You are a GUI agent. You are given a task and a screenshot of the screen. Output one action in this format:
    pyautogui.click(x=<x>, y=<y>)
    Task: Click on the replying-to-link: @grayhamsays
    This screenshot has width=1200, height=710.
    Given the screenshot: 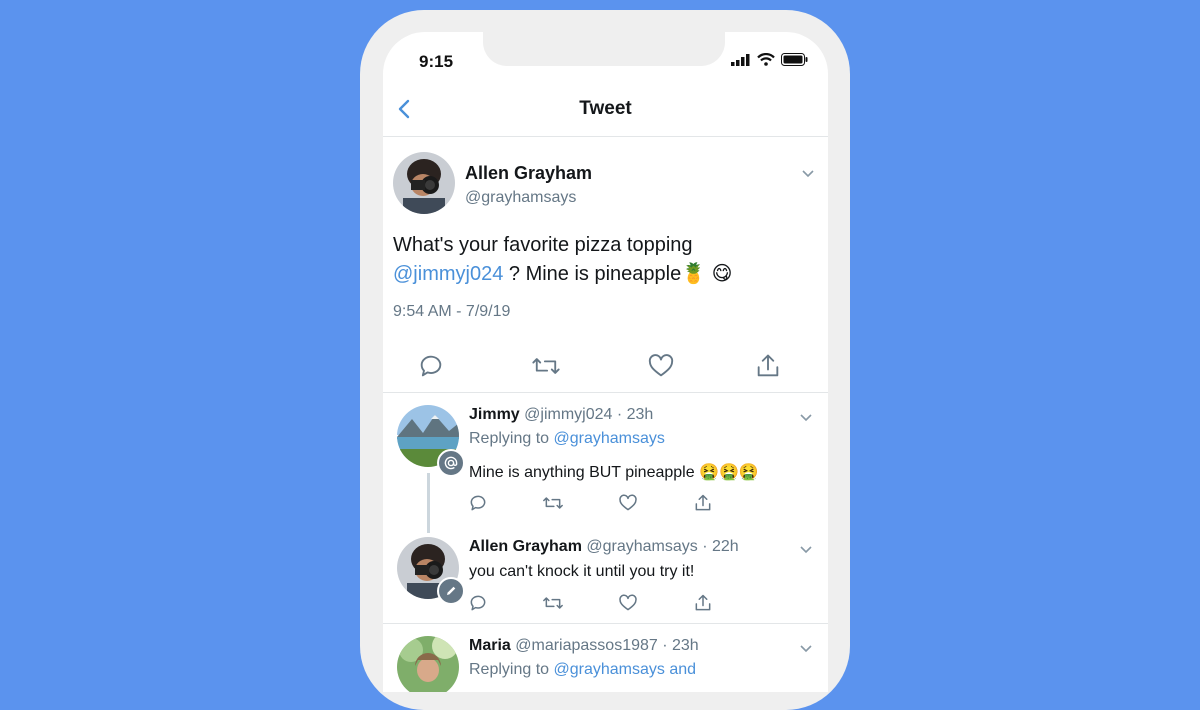 What is the action you would take?
    pyautogui.click(x=609, y=438)
    